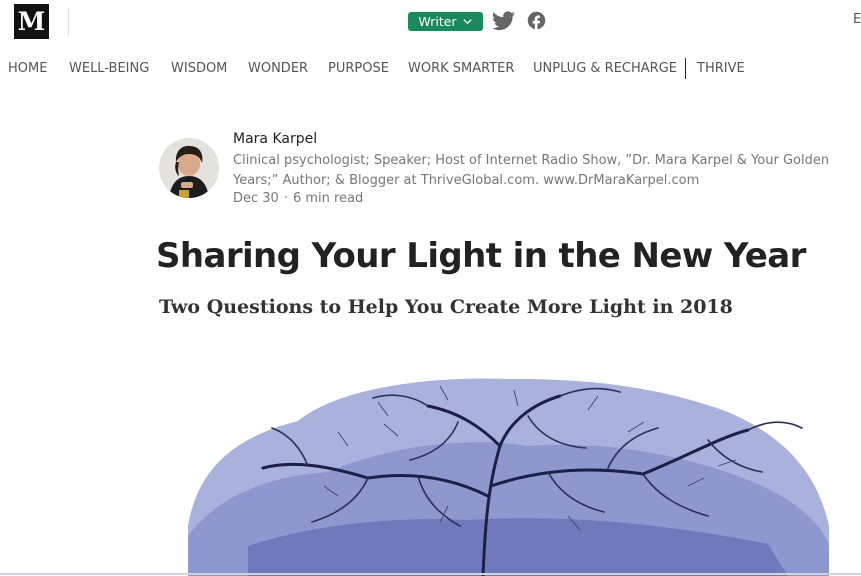  I want to click on nav-item-home: HOME, so click(27, 68).